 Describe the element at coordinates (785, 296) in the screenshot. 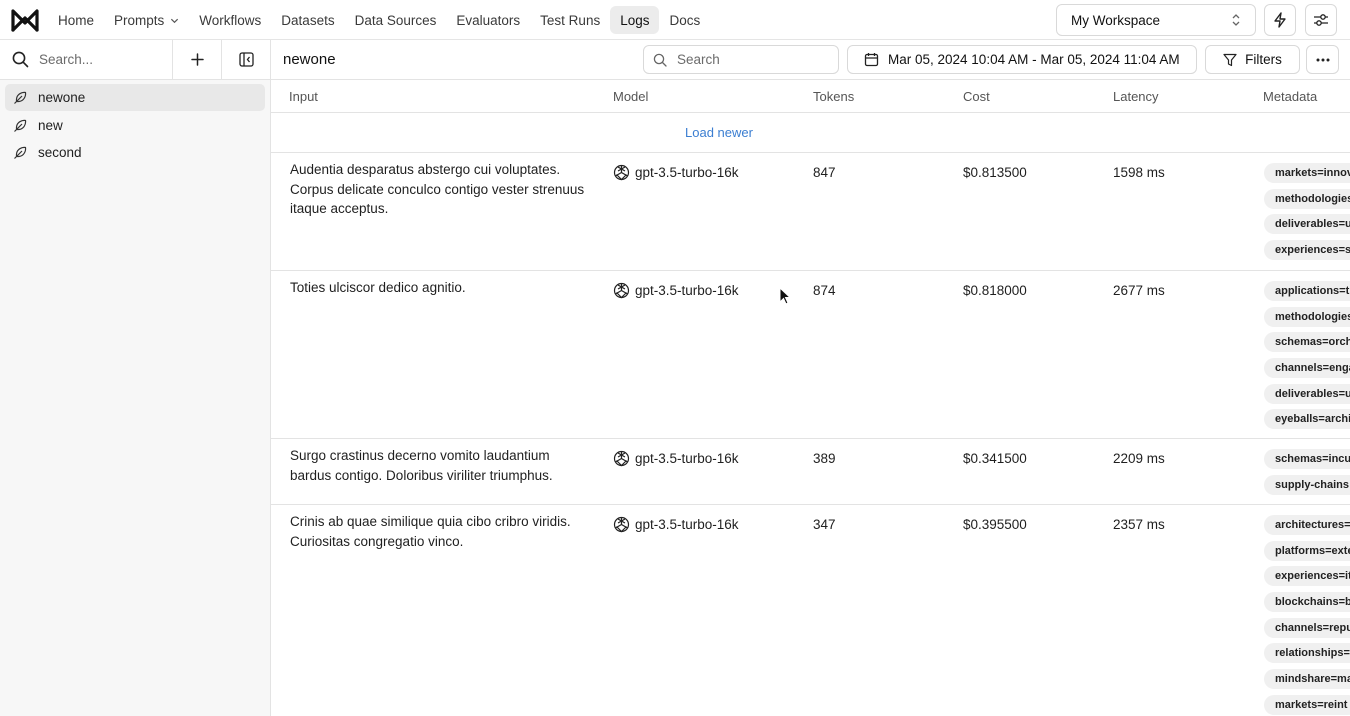

I see `mouse-cursor-icon` at that location.